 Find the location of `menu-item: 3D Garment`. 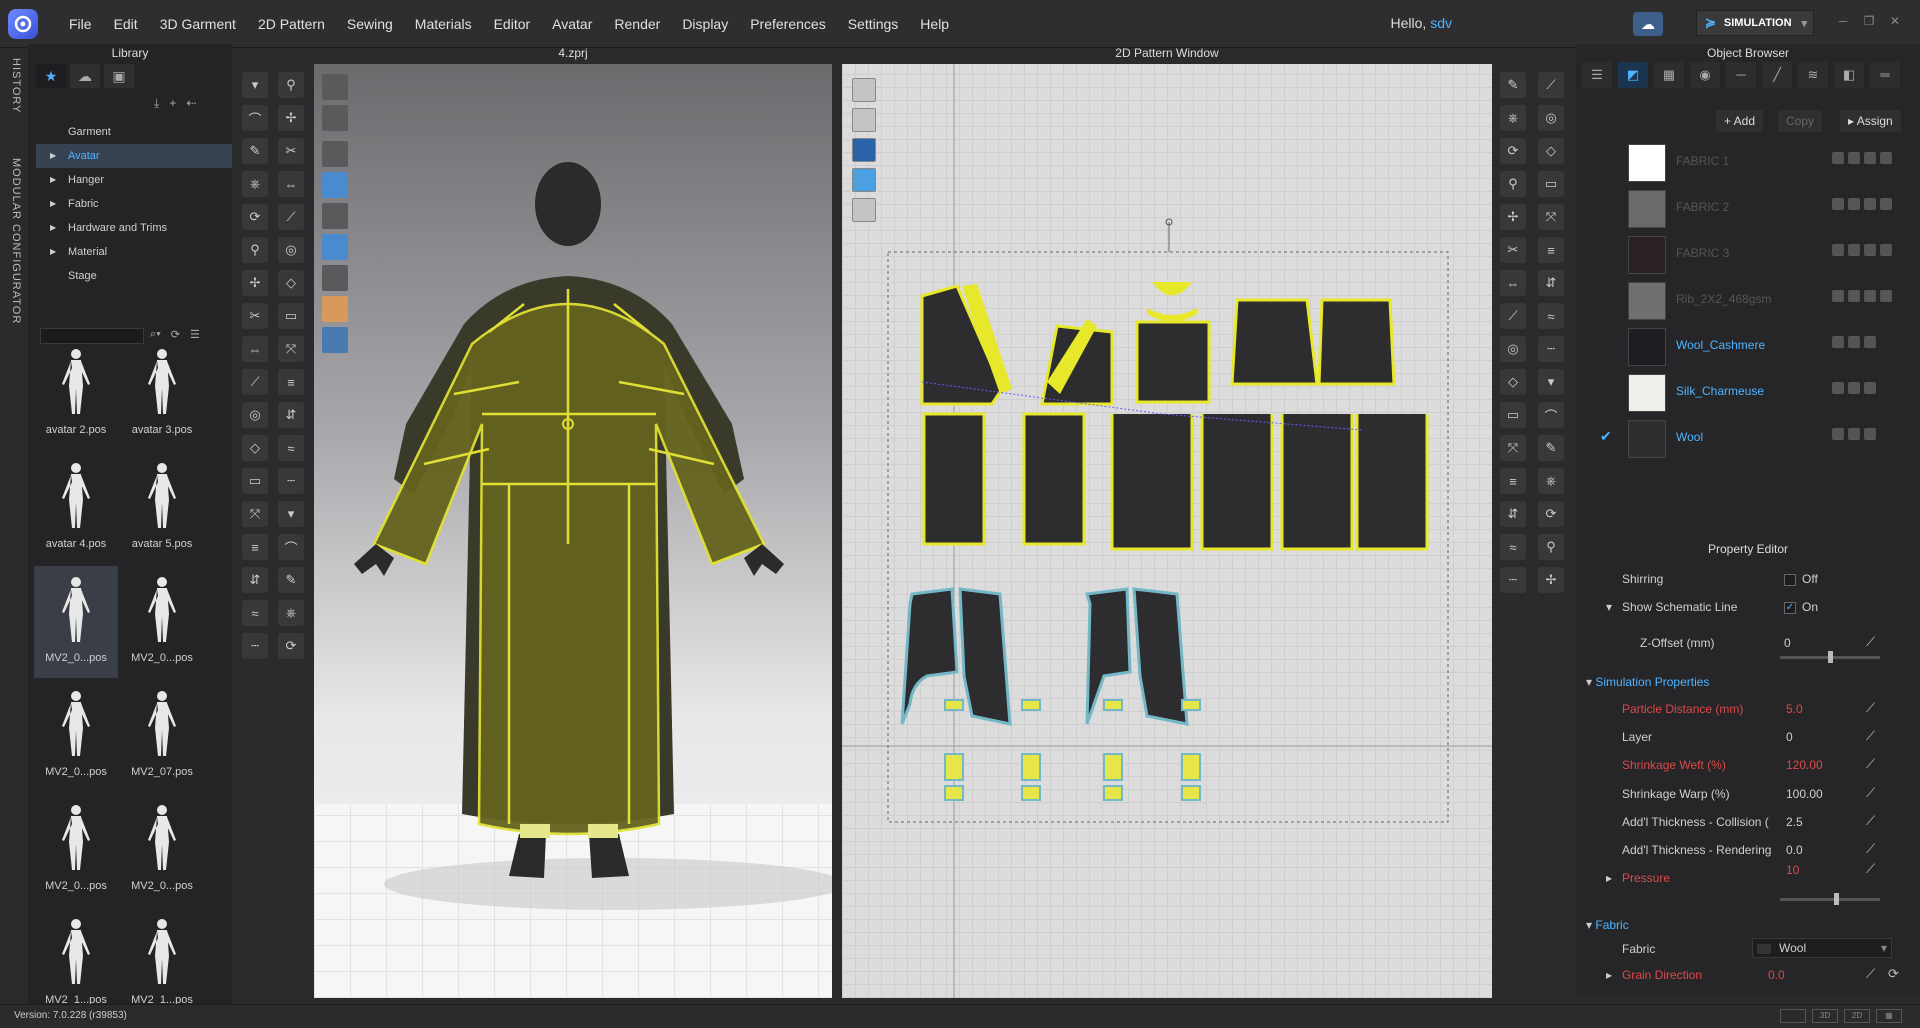

menu-item: 3D Garment is located at coordinates (198, 24).